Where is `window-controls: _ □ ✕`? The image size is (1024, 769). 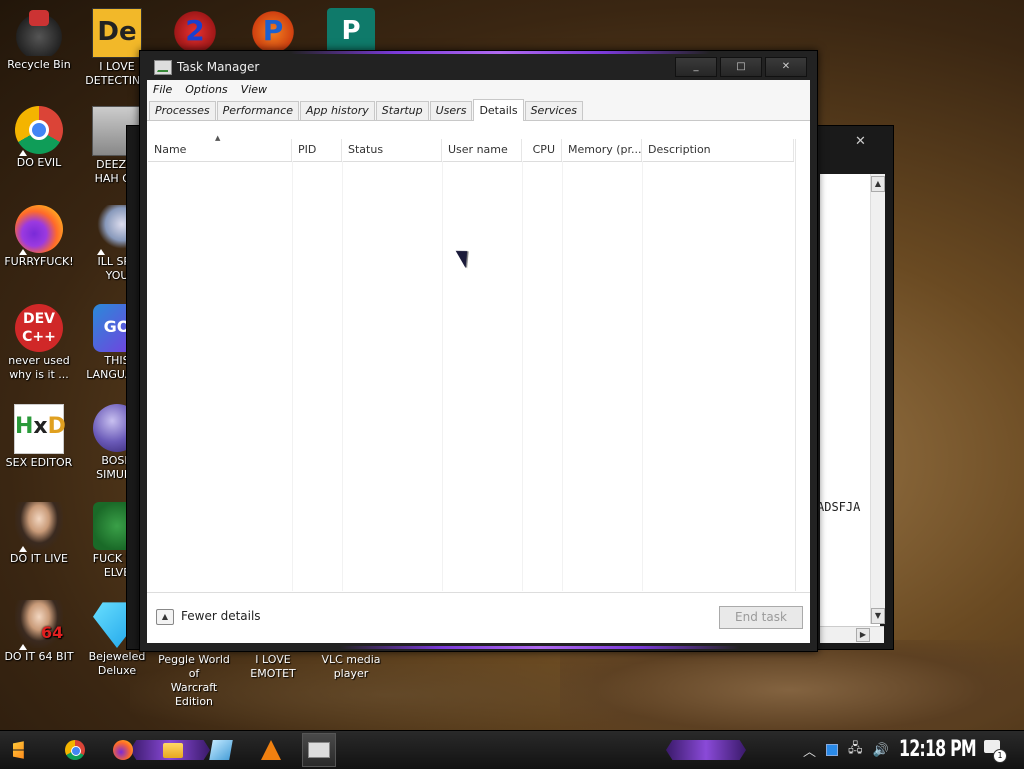
window-controls: _ □ ✕ is located at coordinates (739, 67).